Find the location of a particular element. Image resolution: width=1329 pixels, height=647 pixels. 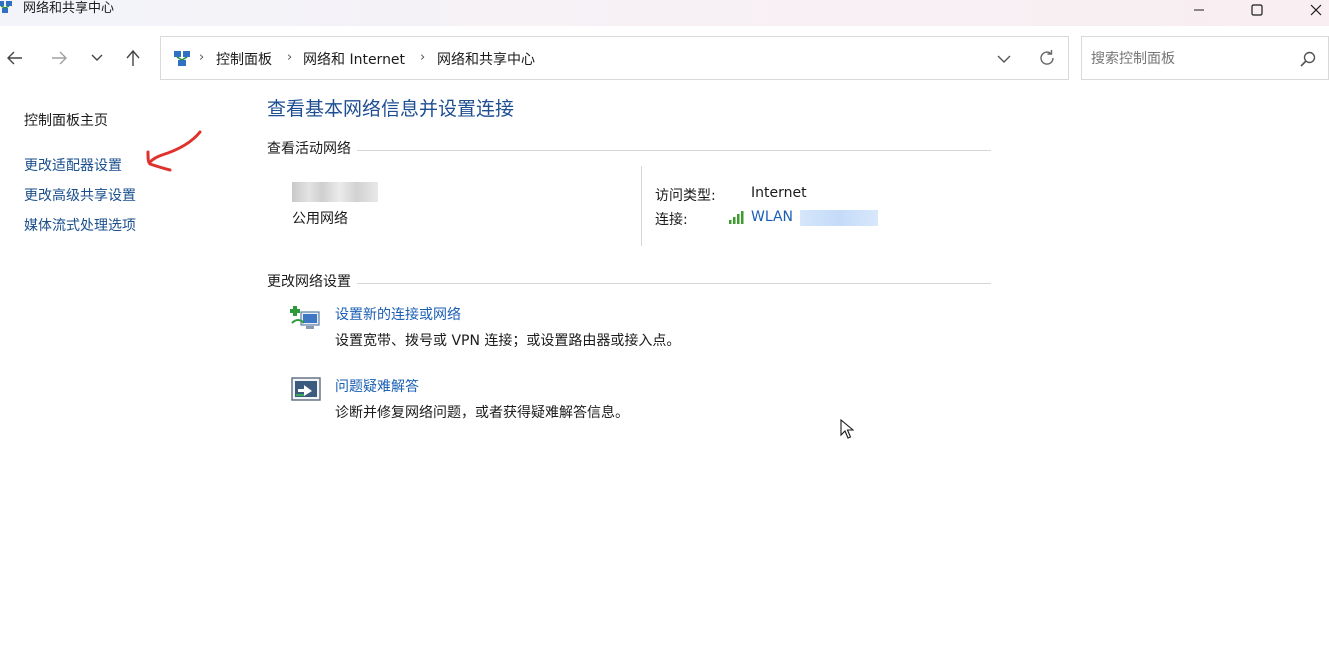

active-networks-heading: 查看活动网络 is located at coordinates (312, 148).